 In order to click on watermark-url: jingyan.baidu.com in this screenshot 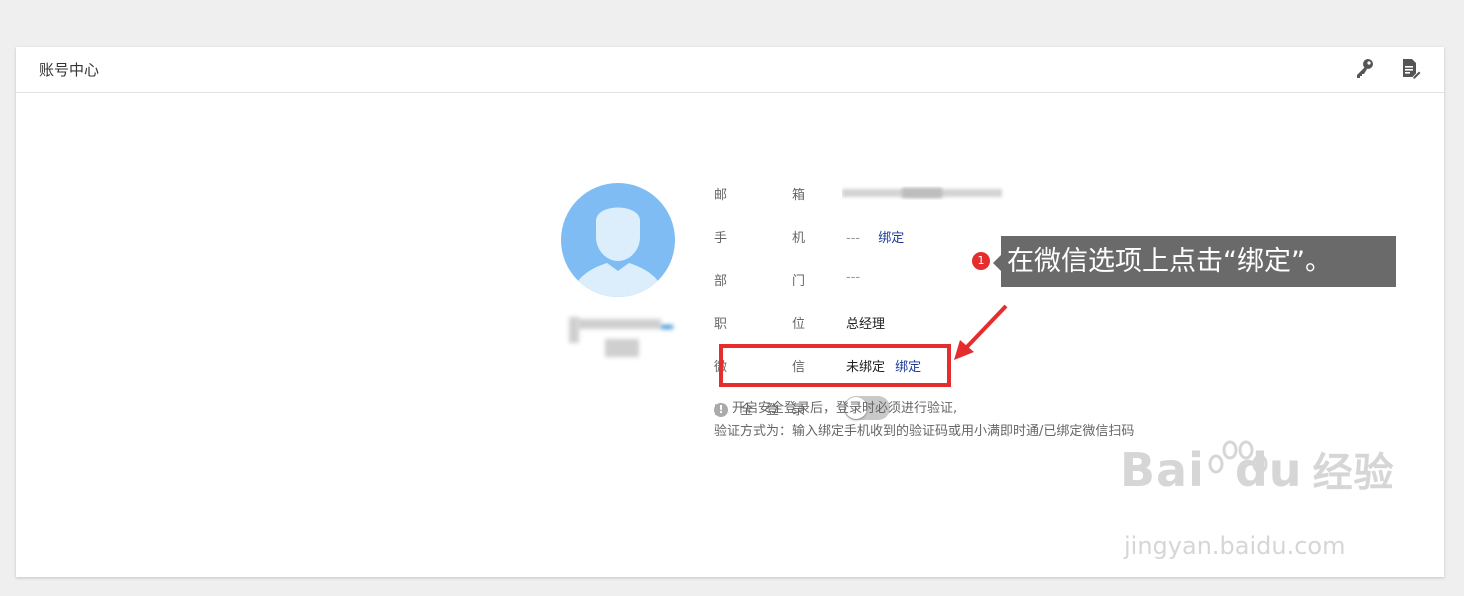, I will do `click(1235, 546)`.